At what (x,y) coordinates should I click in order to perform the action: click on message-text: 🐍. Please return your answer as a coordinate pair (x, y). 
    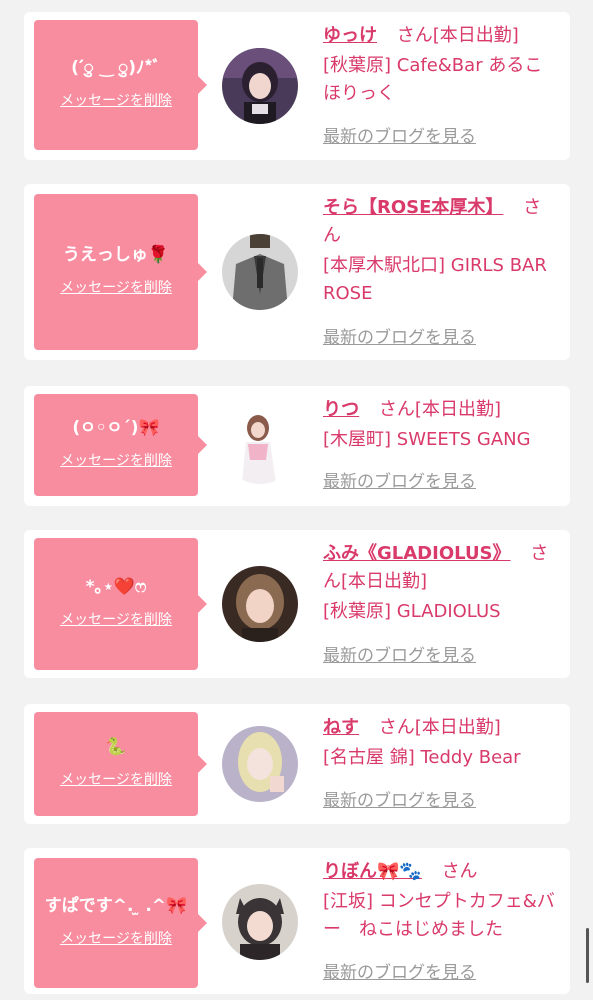
    Looking at the image, I should click on (116, 747).